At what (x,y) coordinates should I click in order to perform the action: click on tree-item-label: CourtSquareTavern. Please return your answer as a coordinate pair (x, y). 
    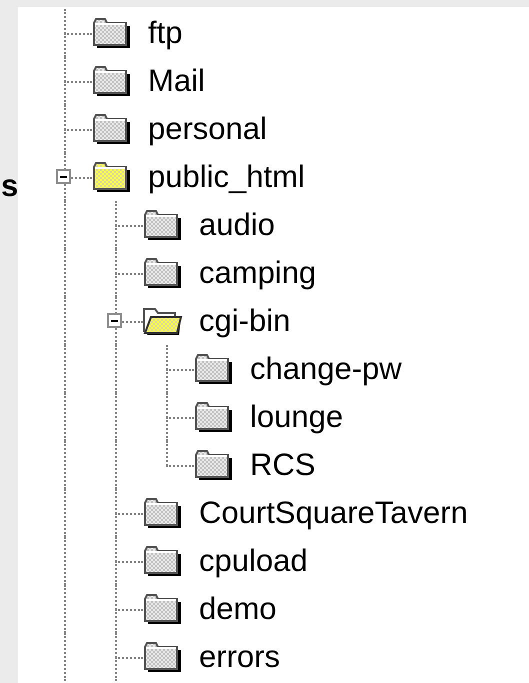
    Looking at the image, I should click on (333, 513).